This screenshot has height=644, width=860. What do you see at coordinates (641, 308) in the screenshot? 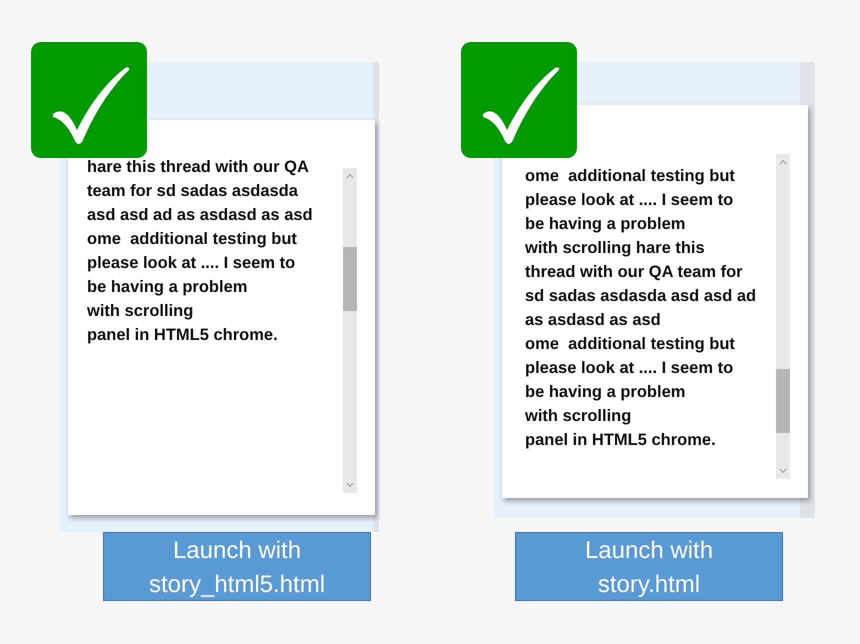
I see `panel-text: ome additional testing but please look at .... I seem to be having a problem with scrolling hare this thread with our QA team for sd sadas asdasda asd asd ad as asdasd as asd ome additional testing but please look at .... I seem to be having a problem with scrolling panel in HTML5 chrome.` at bounding box center [641, 308].